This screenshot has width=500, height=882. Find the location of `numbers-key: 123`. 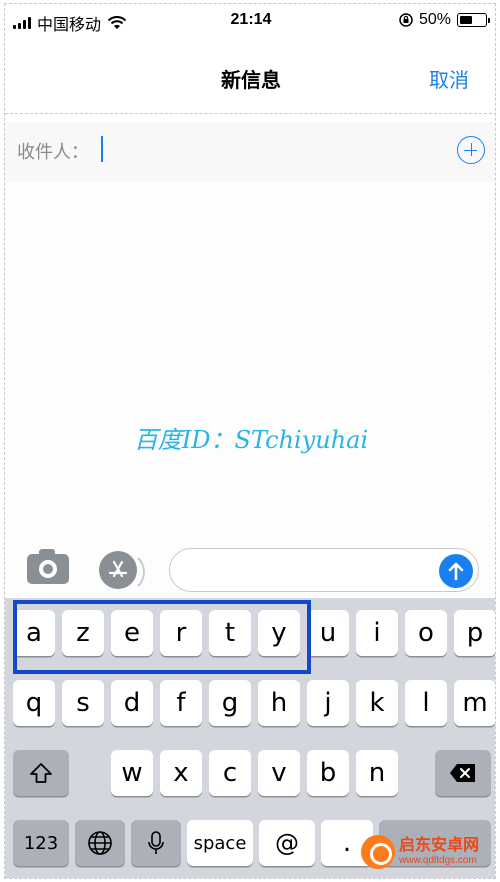

numbers-key: 123 is located at coordinates (41, 843).